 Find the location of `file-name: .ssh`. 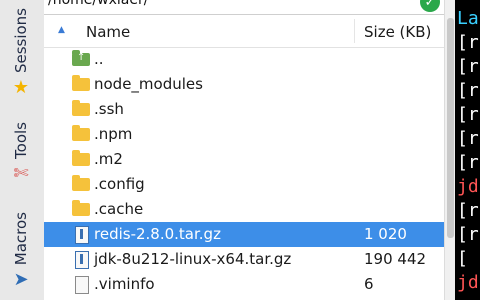

file-name: .ssh is located at coordinates (109, 109).